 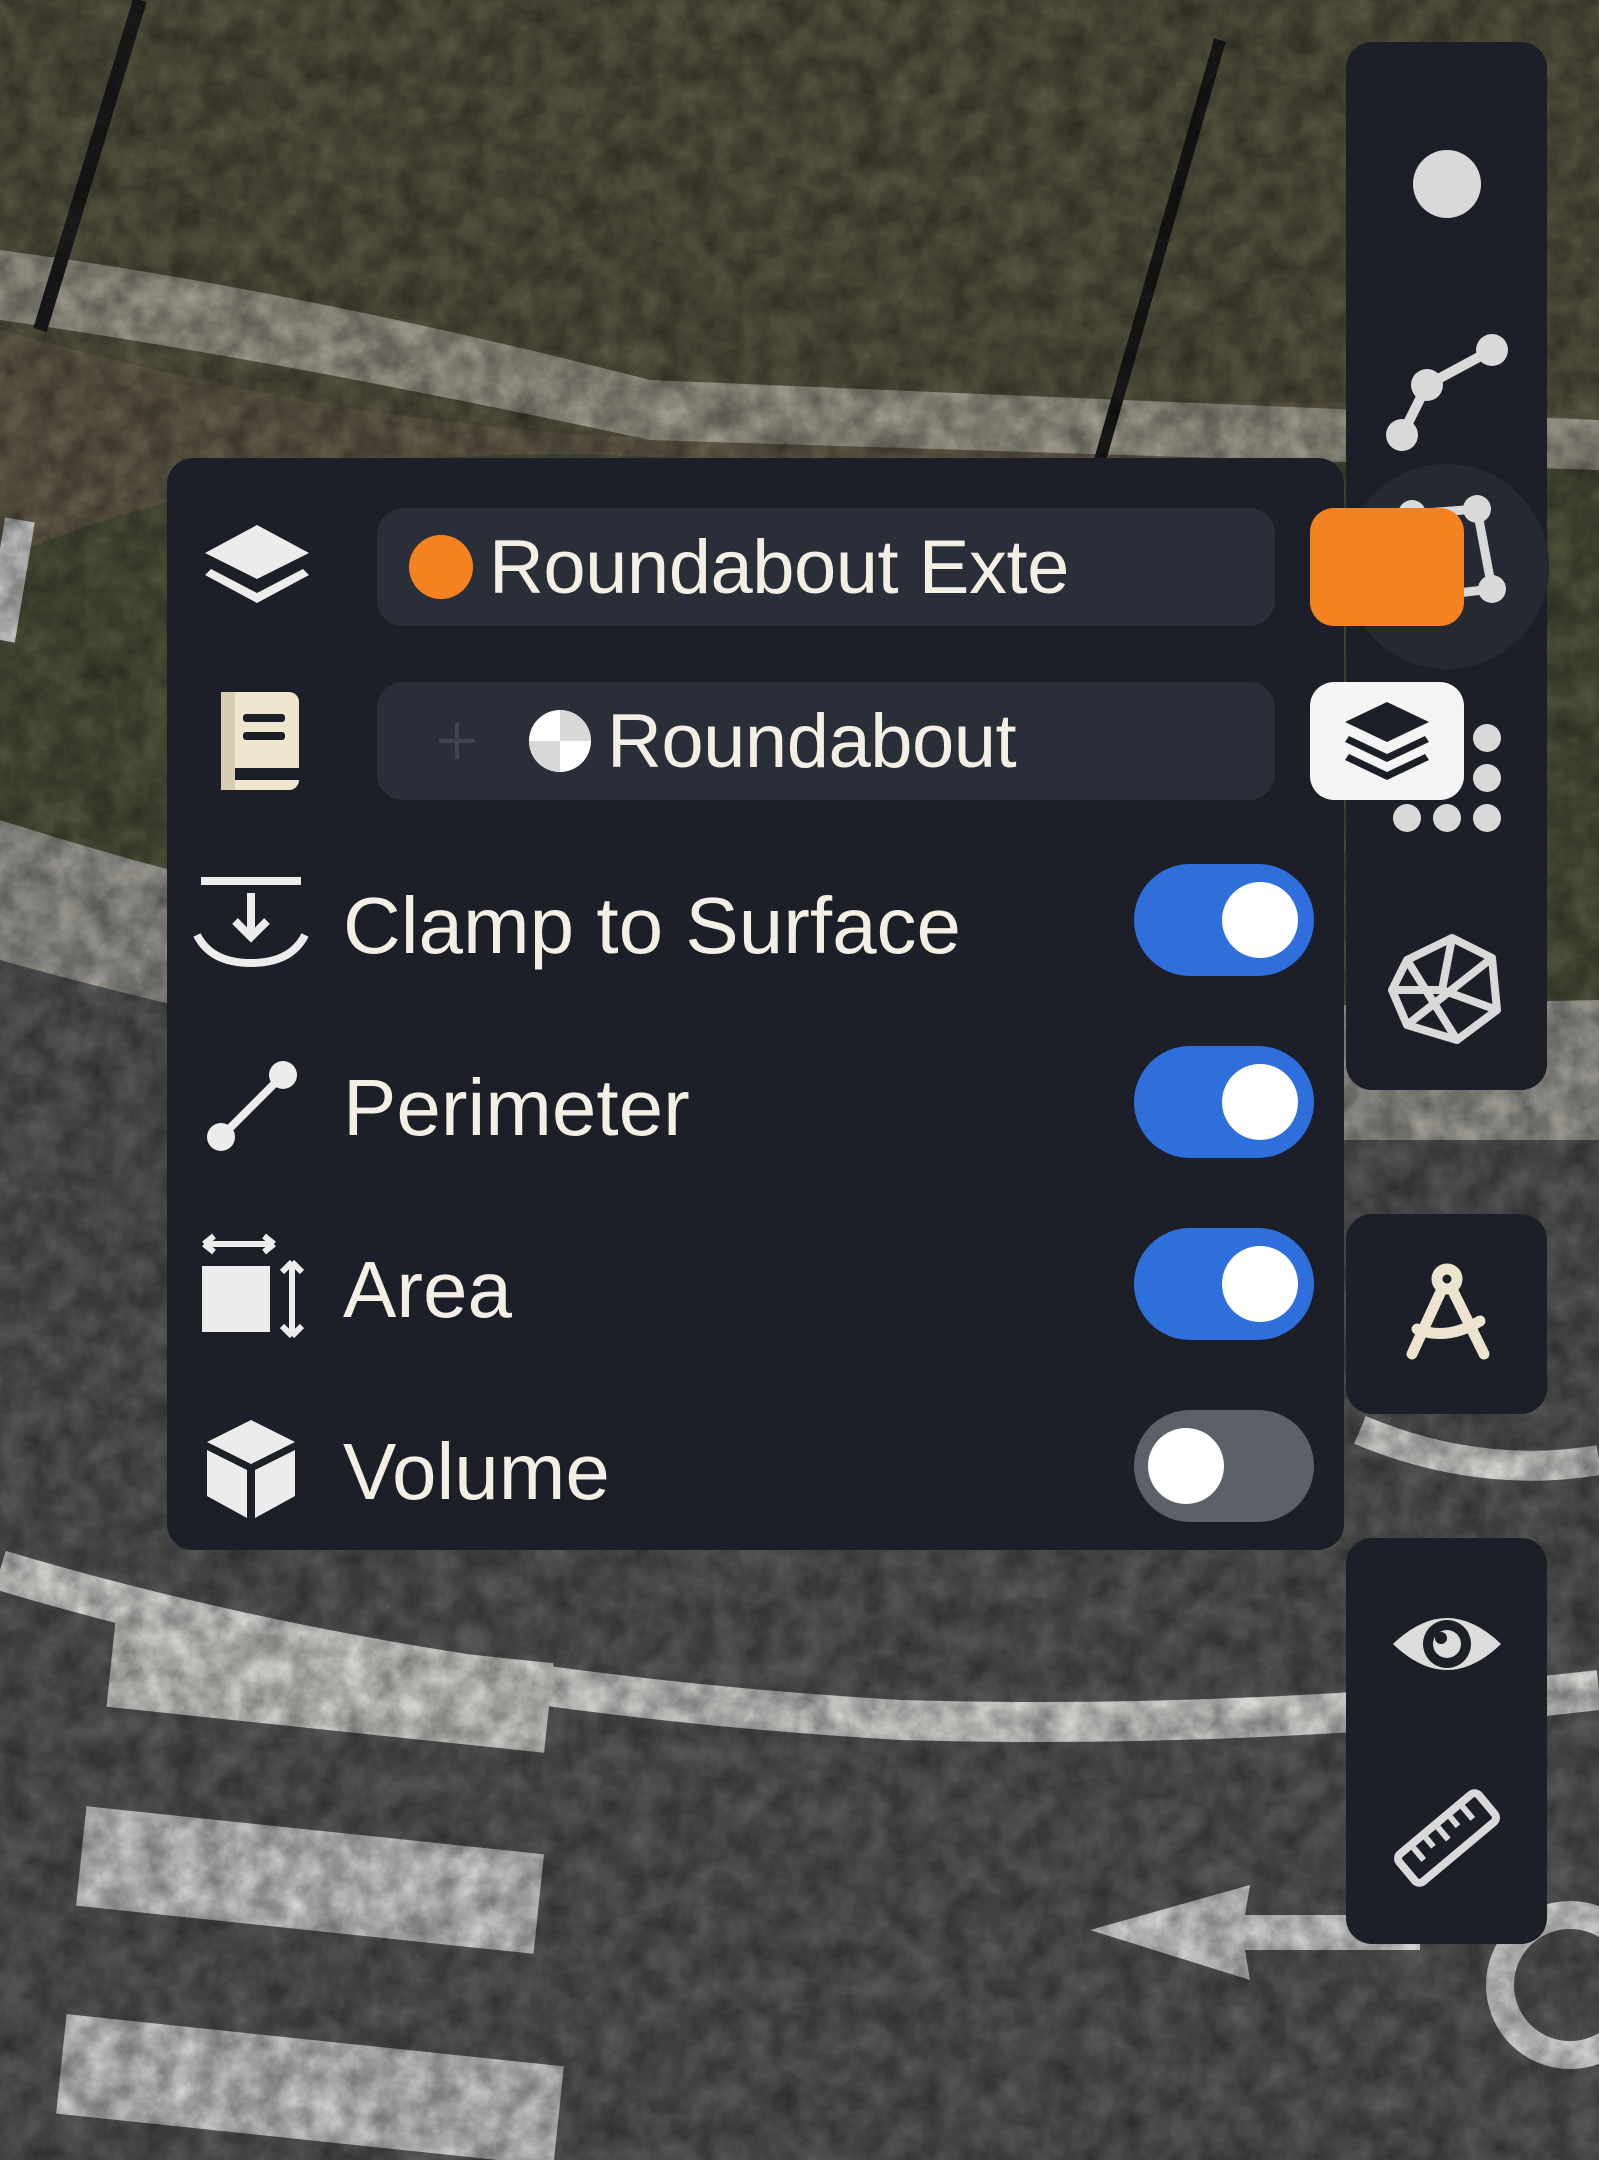 I want to click on layer-color-dot, so click(x=441, y=567).